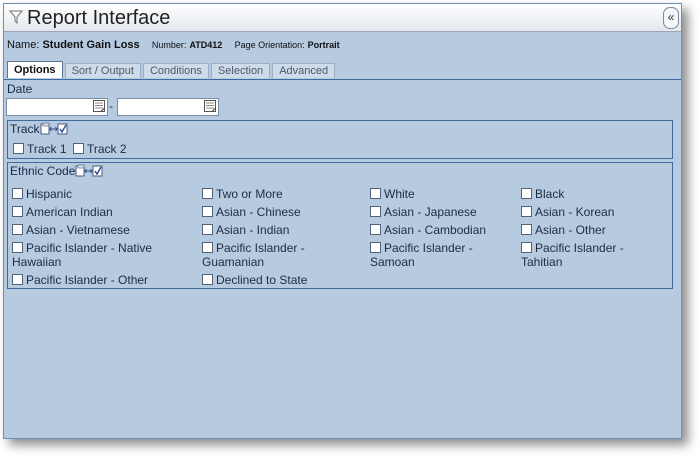 The height and width of the screenshot is (463, 700). What do you see at coordinates (99, 18) in the screenshot?
I see `window-title: Report Interface` at bounding box center [99, 18].